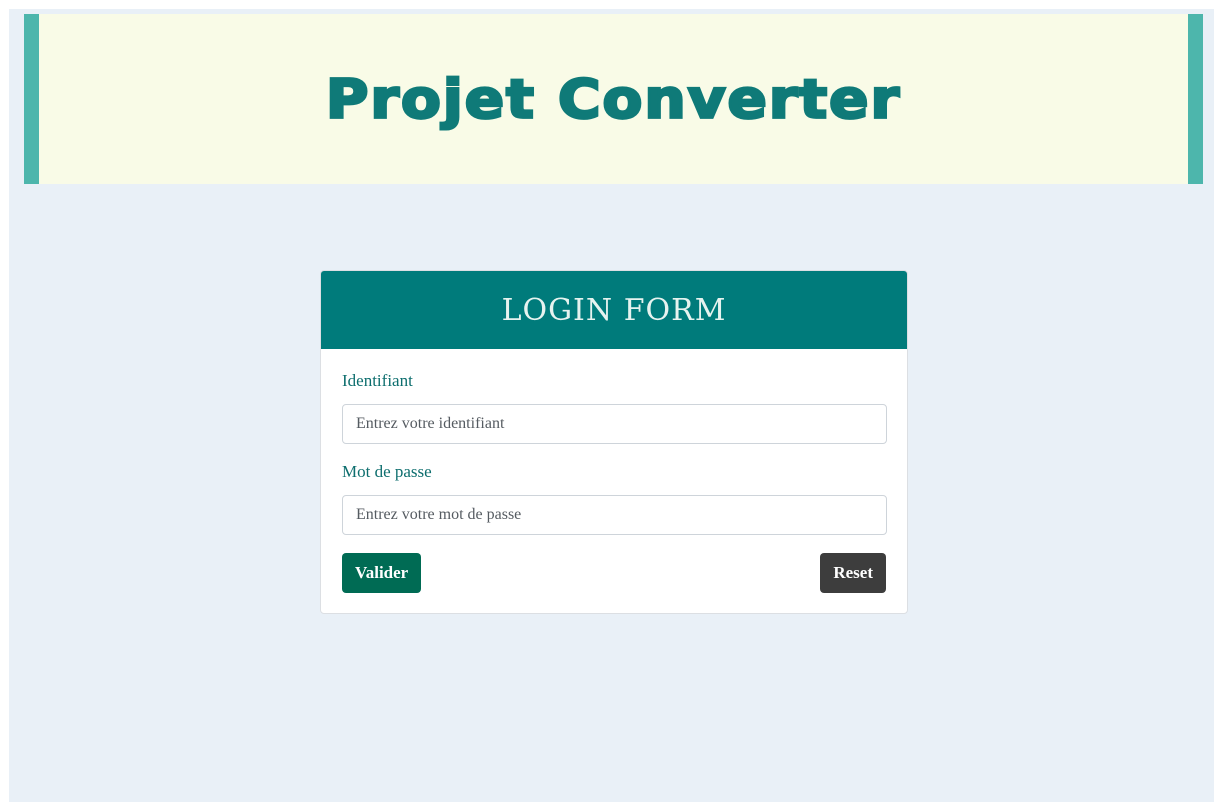 The height and width of the screenshot is (802, 1214). Describe the element at coordinates (614, 424) in the screenshot. I see `identifiant-input` at that location.